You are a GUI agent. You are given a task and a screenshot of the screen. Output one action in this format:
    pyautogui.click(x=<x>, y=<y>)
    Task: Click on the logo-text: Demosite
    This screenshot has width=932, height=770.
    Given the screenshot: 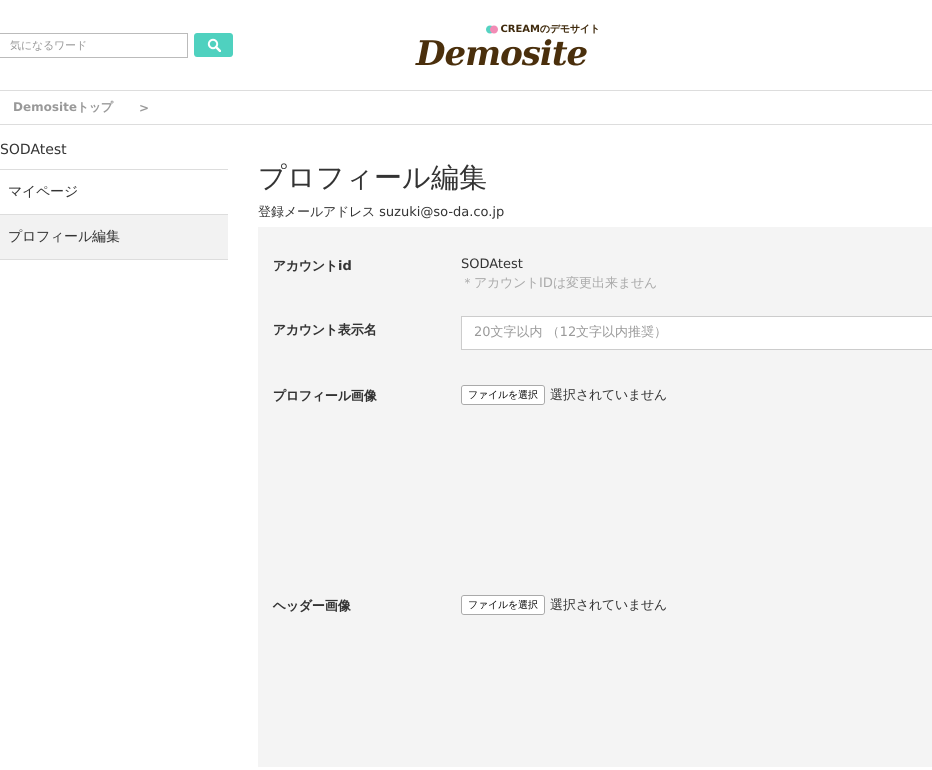 What is the action you would take?
    pyautogui.click(x=502, y=54)
    